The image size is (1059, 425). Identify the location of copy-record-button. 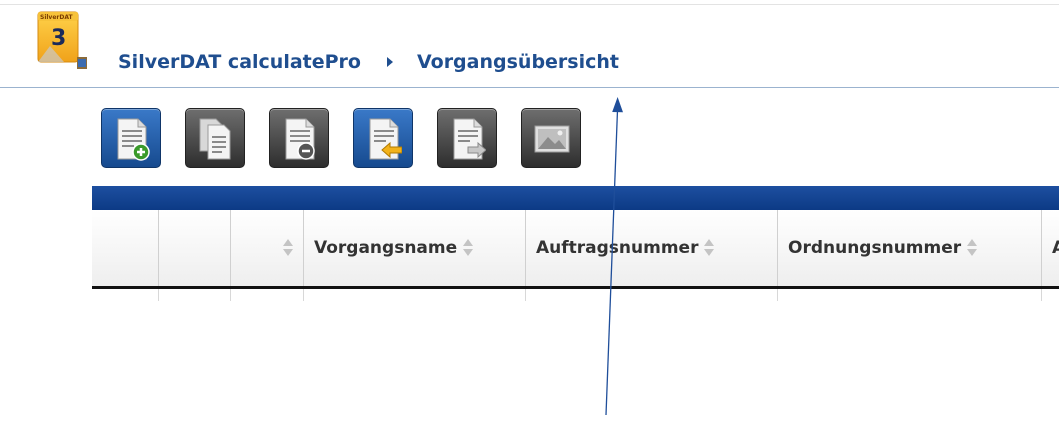
(215, 138).